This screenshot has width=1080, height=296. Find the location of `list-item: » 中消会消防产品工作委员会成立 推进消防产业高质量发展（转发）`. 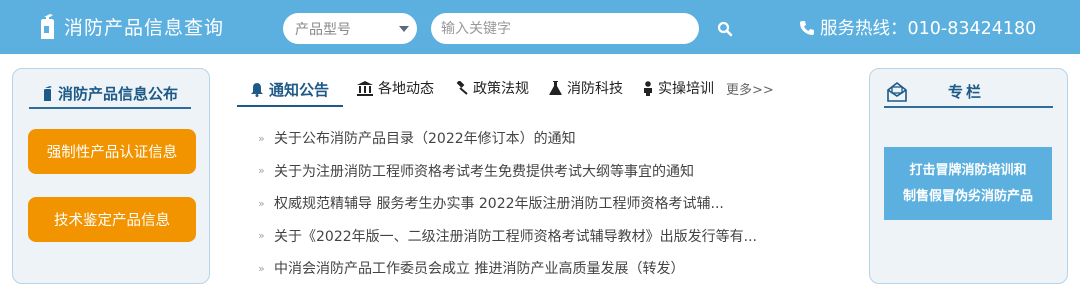

list-item: » 中消会消防产品工作委员会成立 推进消防产业高质量发展（转发） is located at coordinates (507, 268).